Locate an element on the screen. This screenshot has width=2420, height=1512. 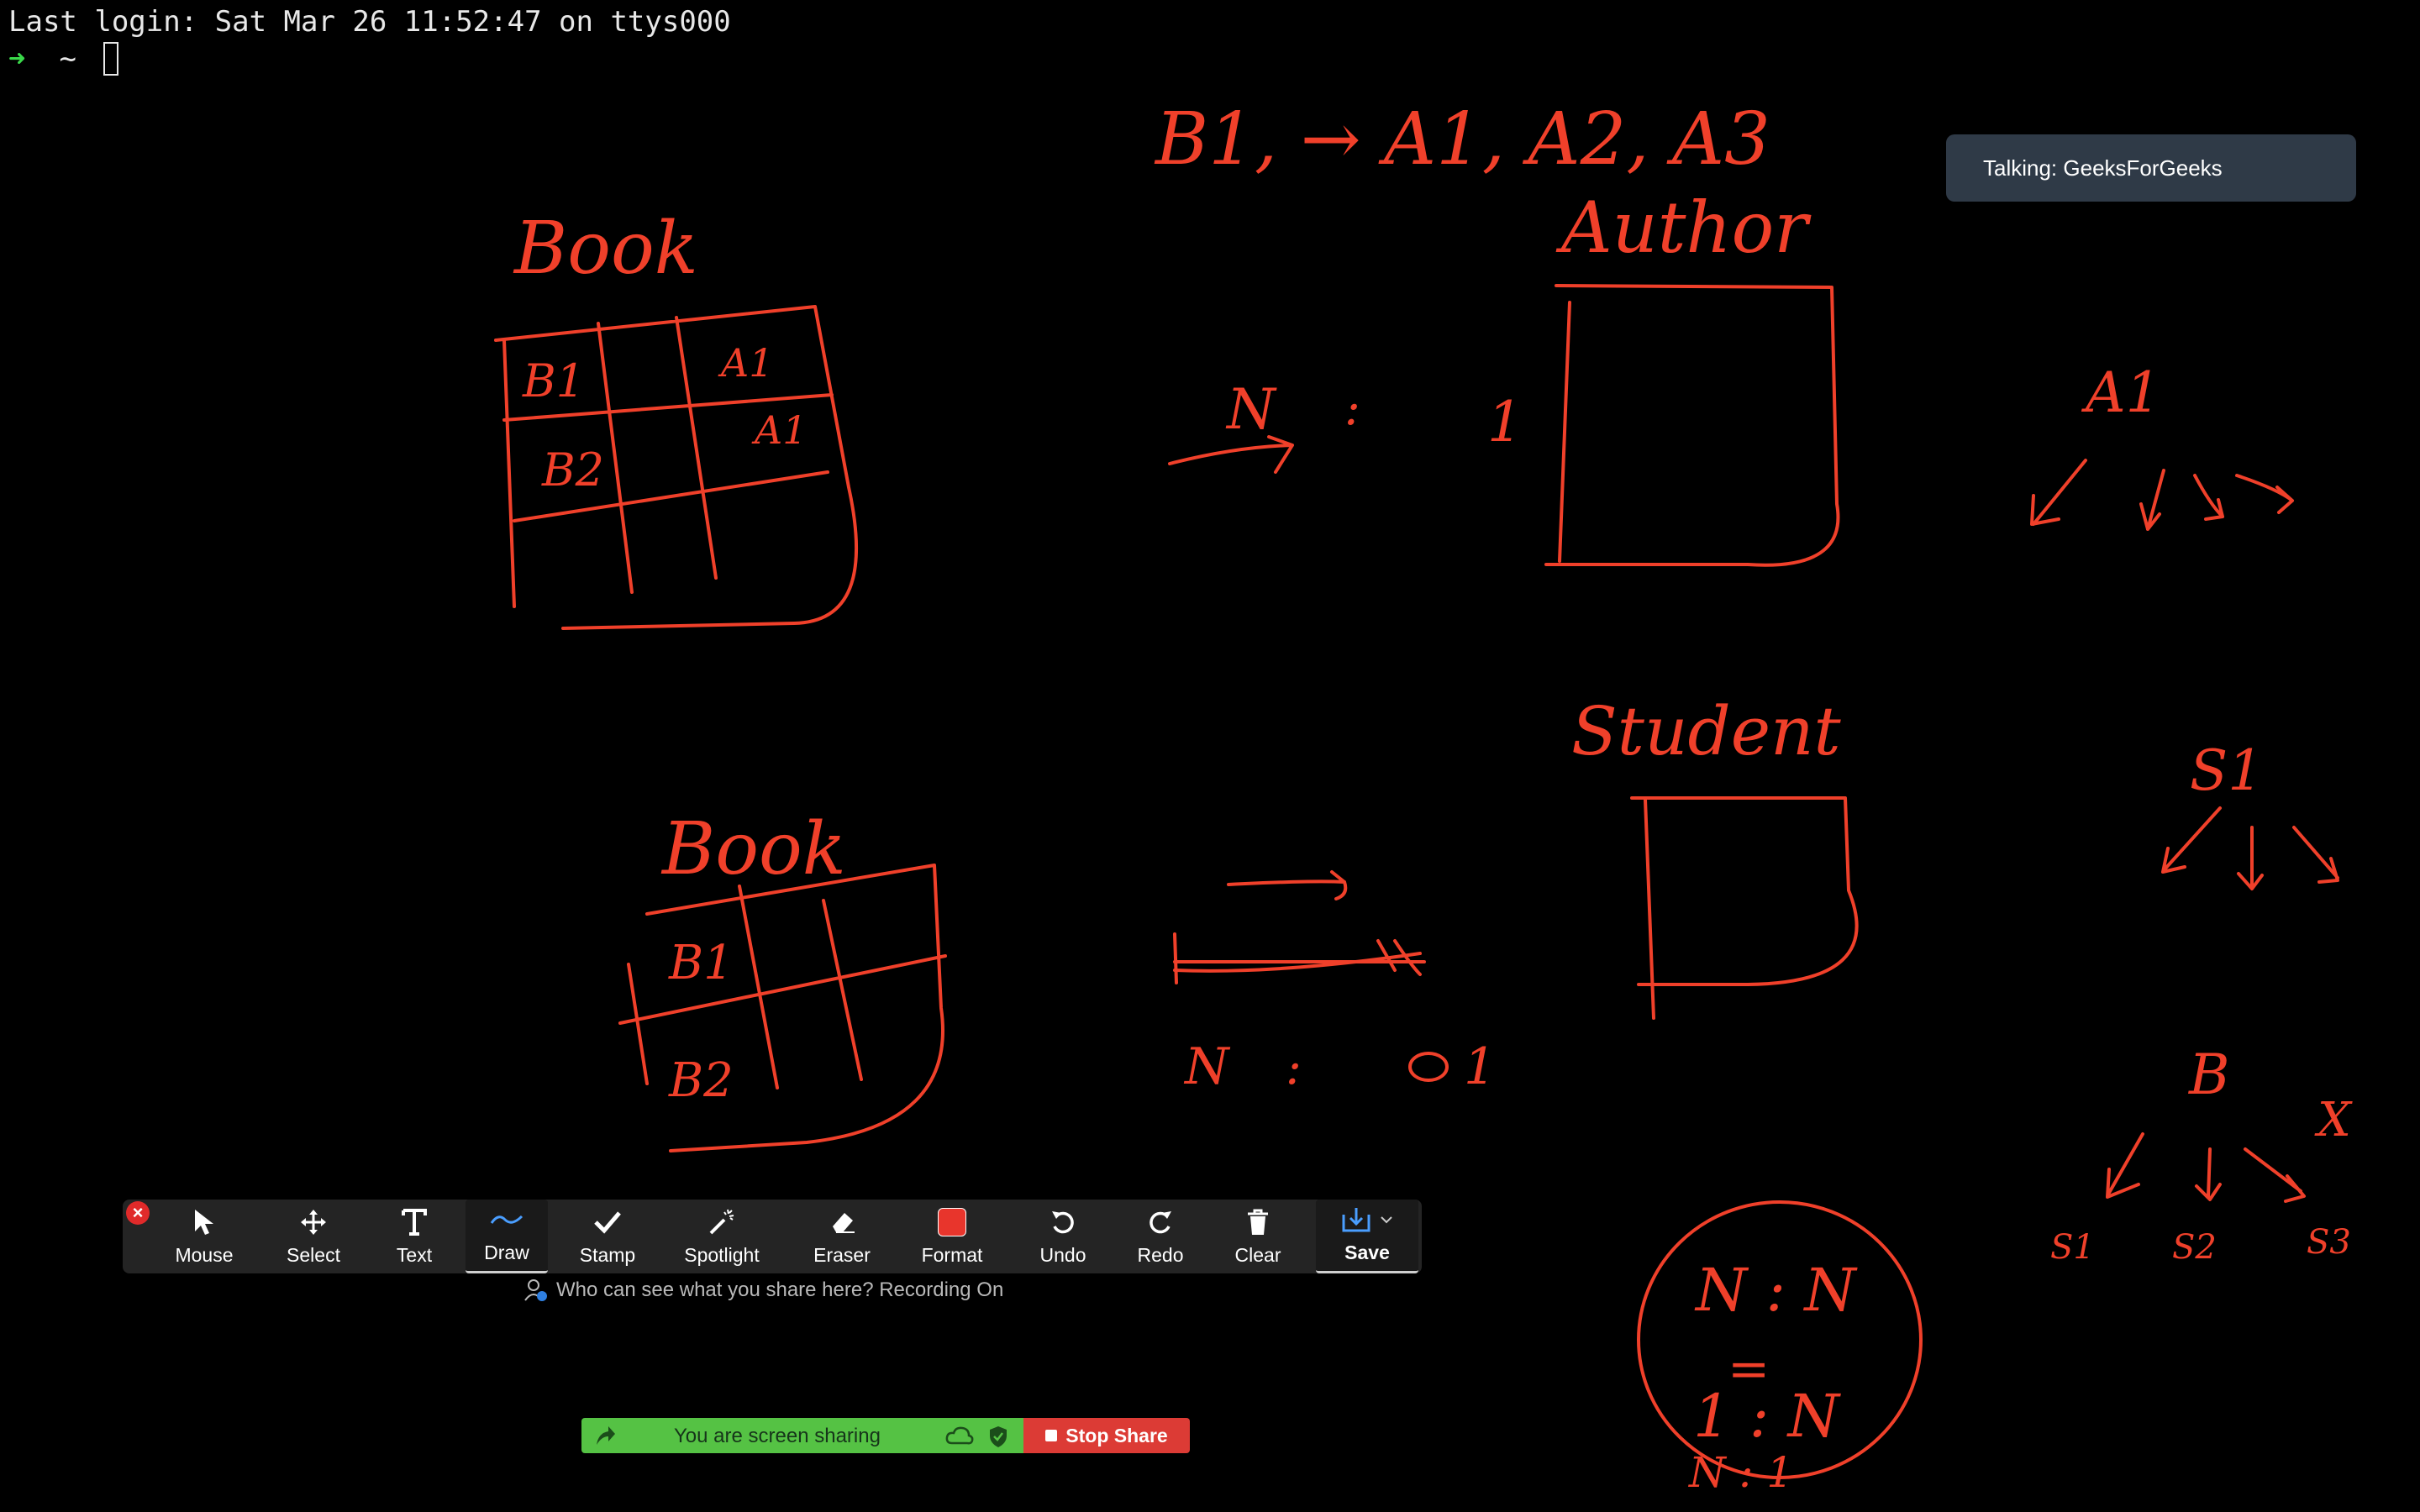
note-n-to-n: N is located at coordinates (1776, 1290).